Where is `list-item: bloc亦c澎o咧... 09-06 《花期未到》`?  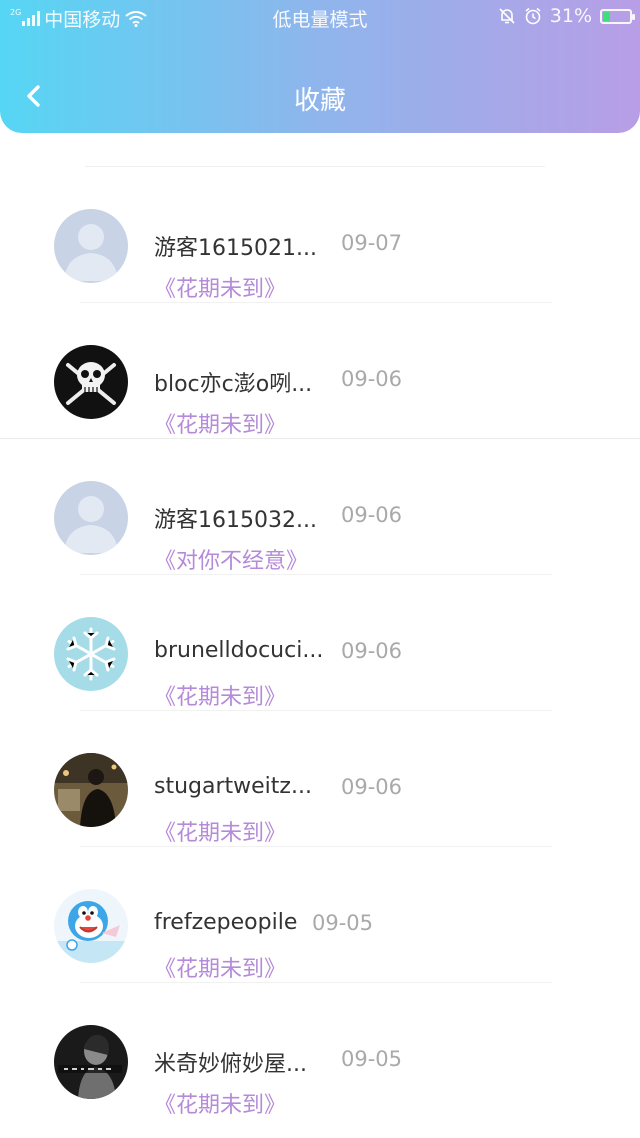
list-item: bloc亦c澎o咧... 09-06 《花期未到》 is located at coordinates (320, 371).